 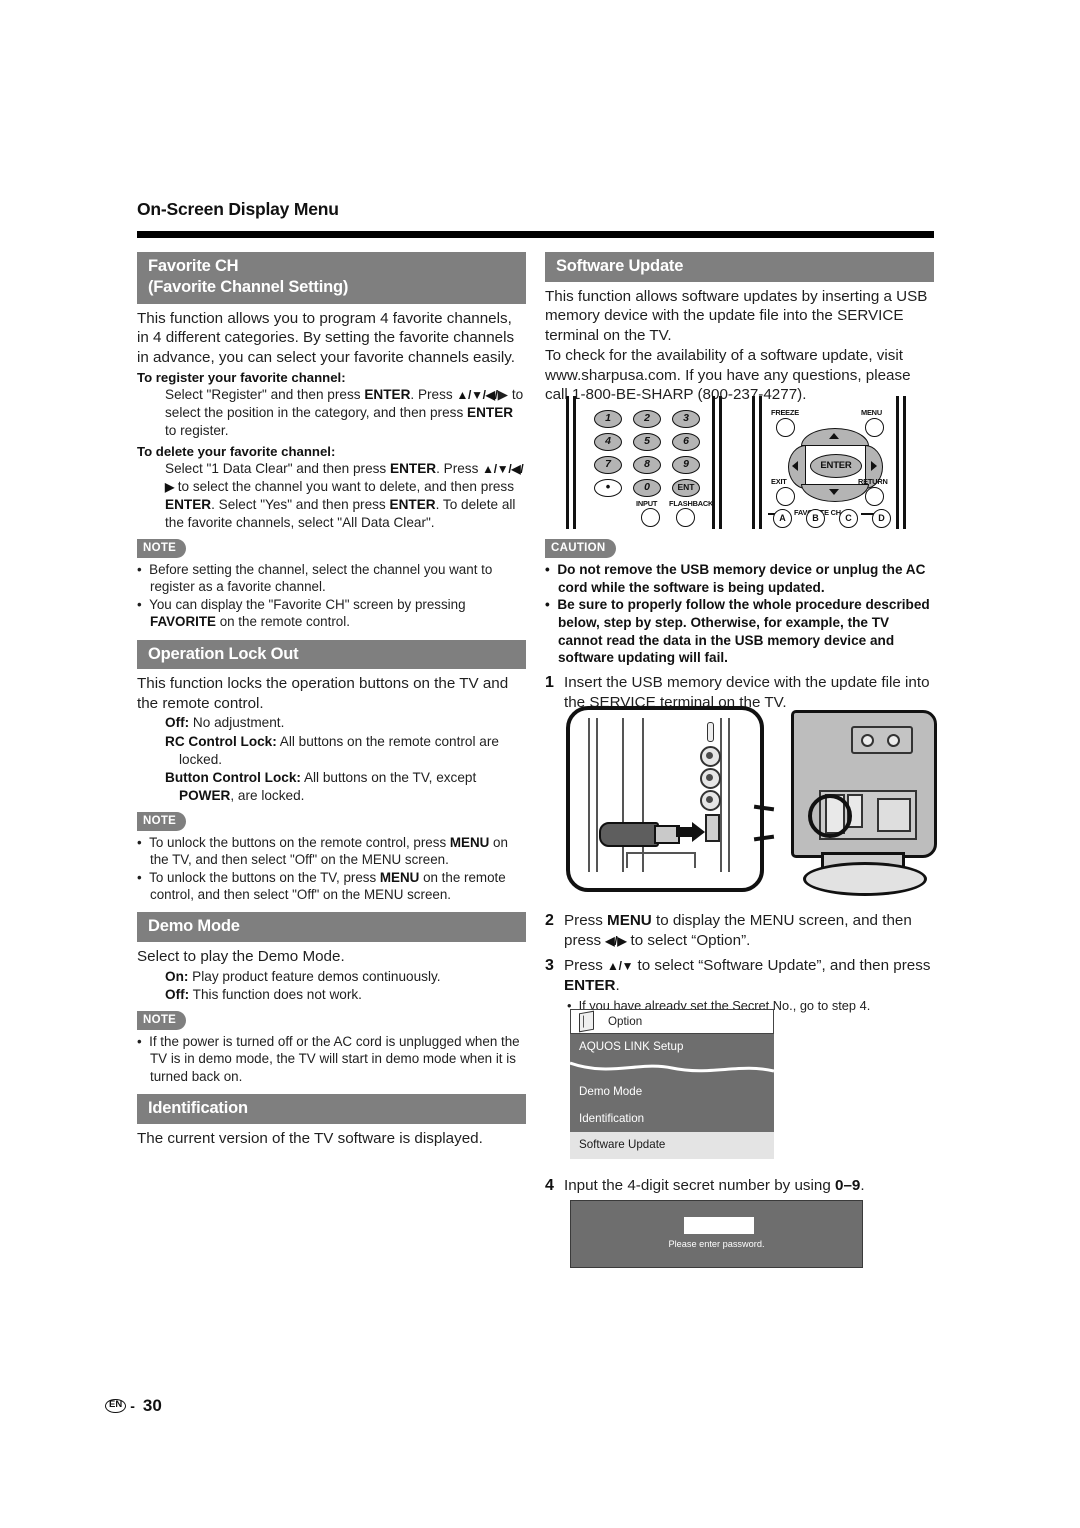 What do you see at coordinates (233, 777) in the screenshot?
I see `opt-btn-label: Button Control Lock:` at bounding box center [233, 777].